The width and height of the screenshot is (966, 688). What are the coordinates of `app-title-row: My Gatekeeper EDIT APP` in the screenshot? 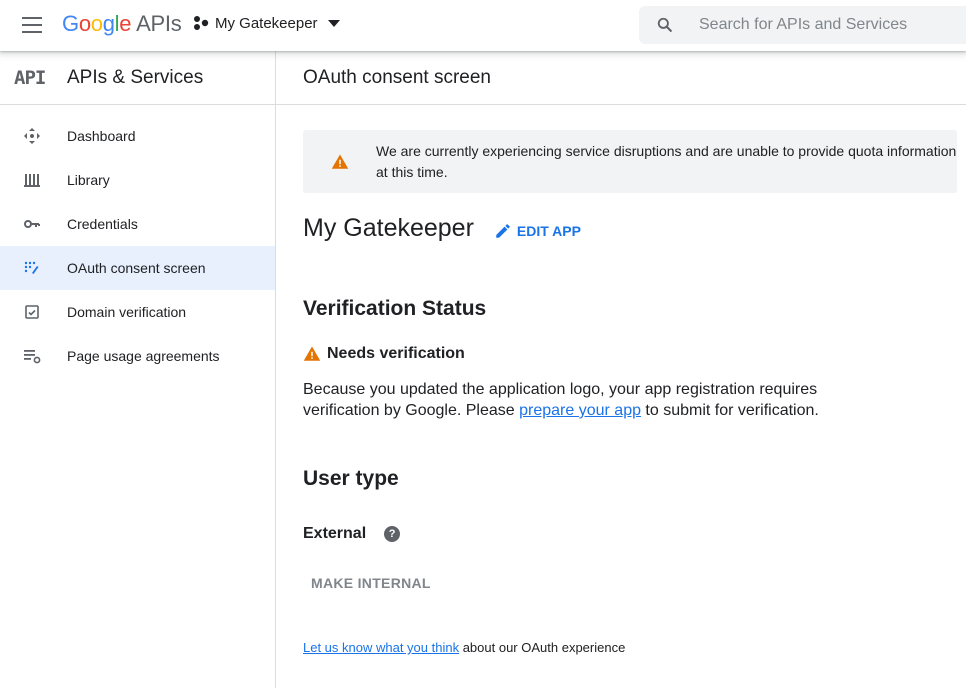 It's located at (442, 228).